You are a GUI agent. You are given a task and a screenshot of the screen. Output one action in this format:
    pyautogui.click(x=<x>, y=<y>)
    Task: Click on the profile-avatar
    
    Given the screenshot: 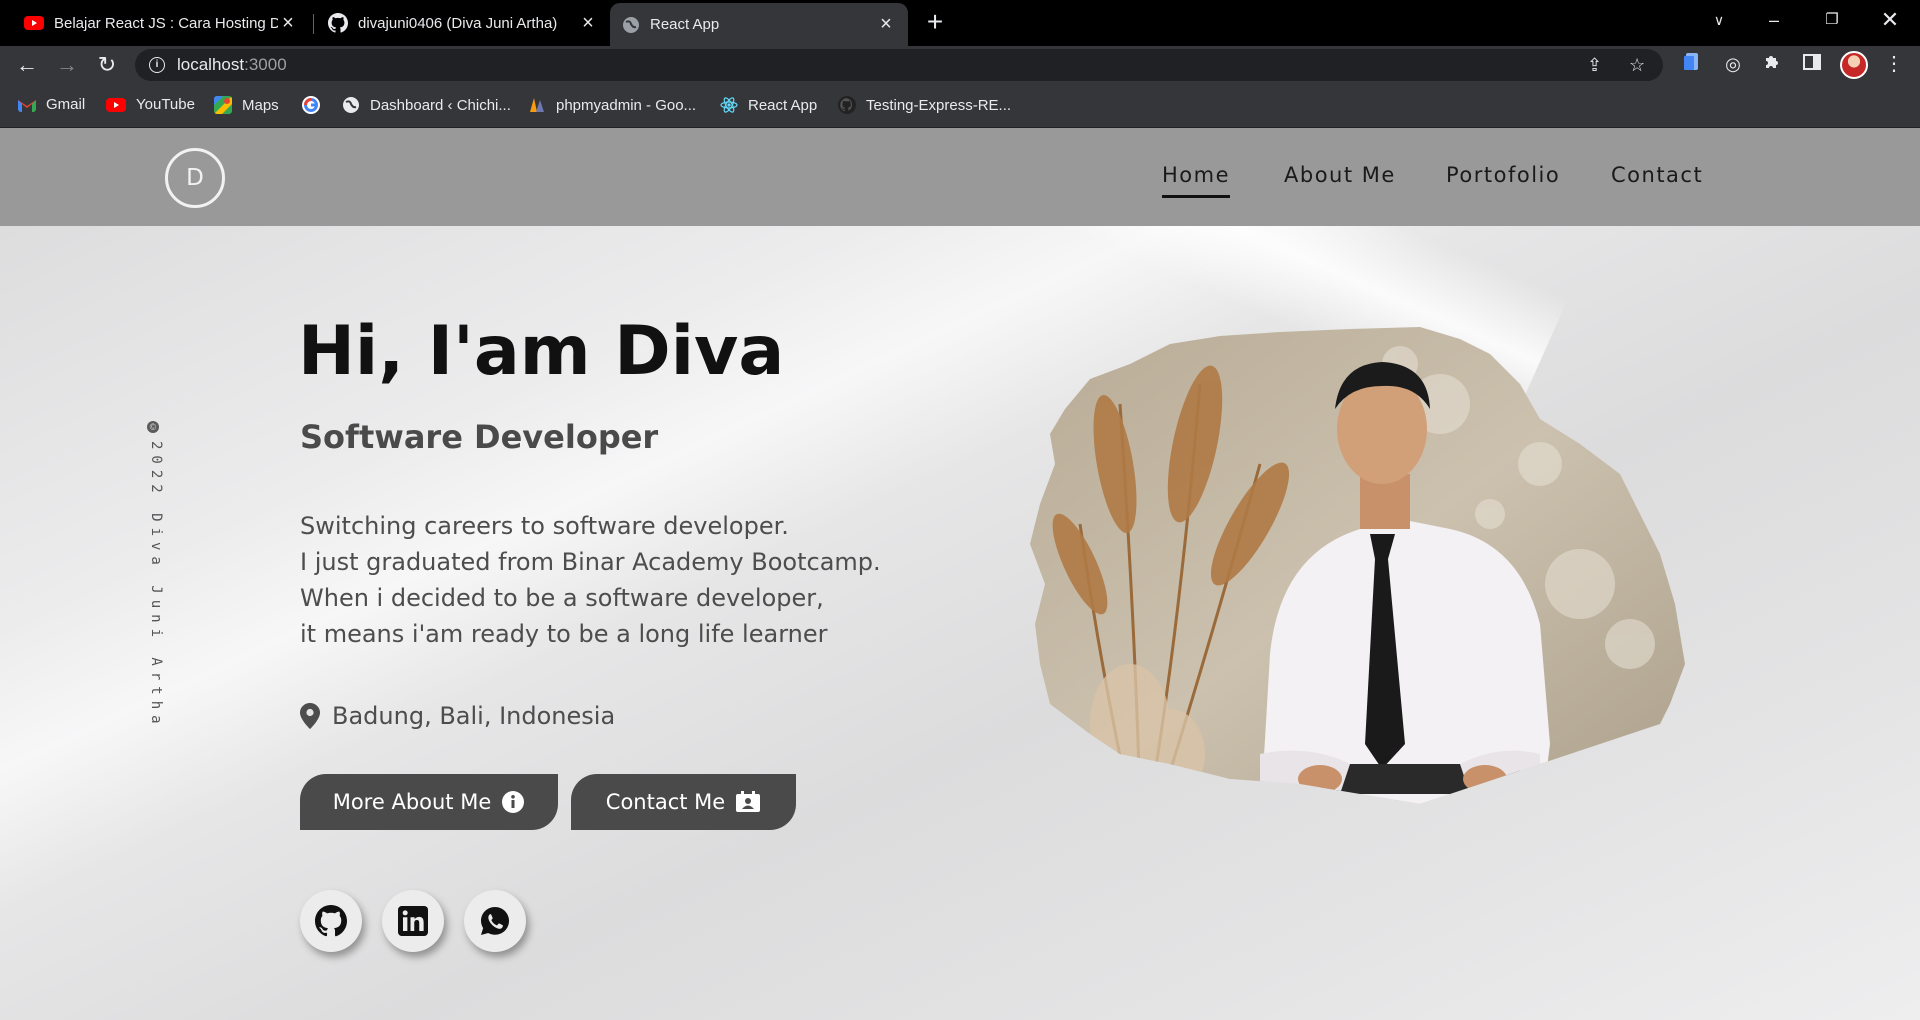 What is the action you would take?
    pyautogui.click(x=1854, y=65)
    